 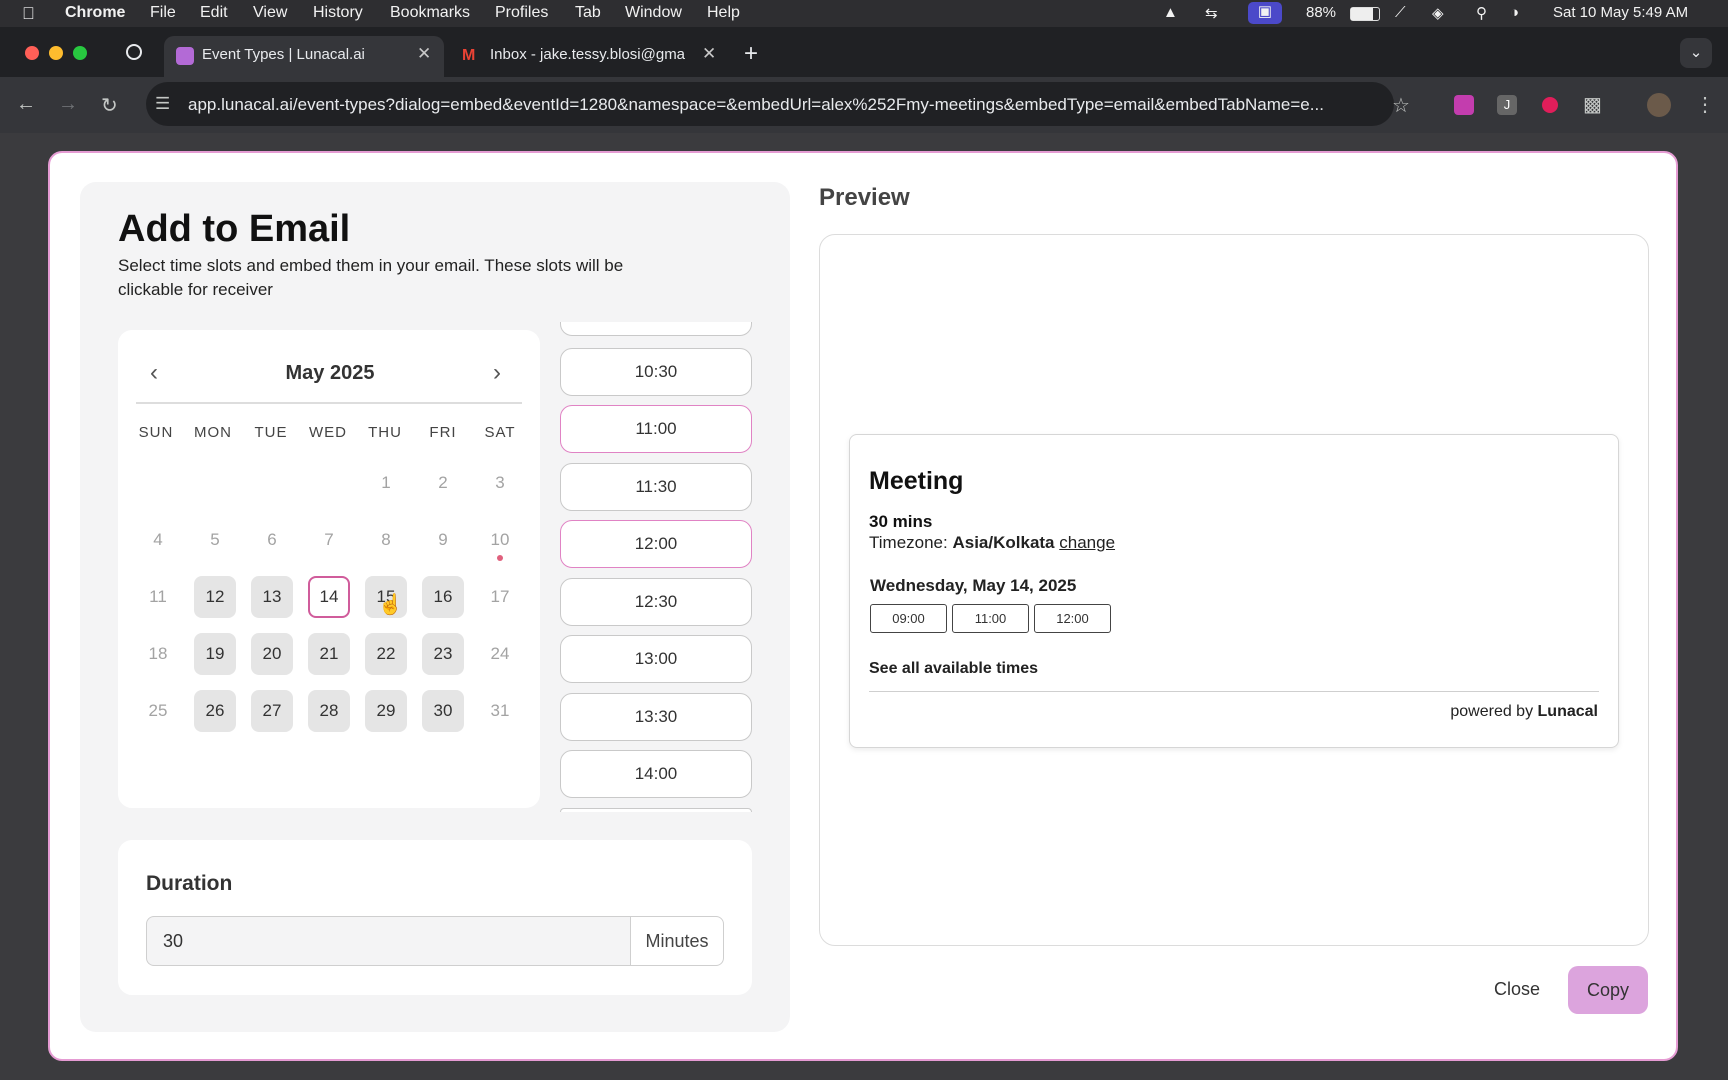 I want to click on extensions-puzzle-icon: ▩, so click(x=1592, y=104).